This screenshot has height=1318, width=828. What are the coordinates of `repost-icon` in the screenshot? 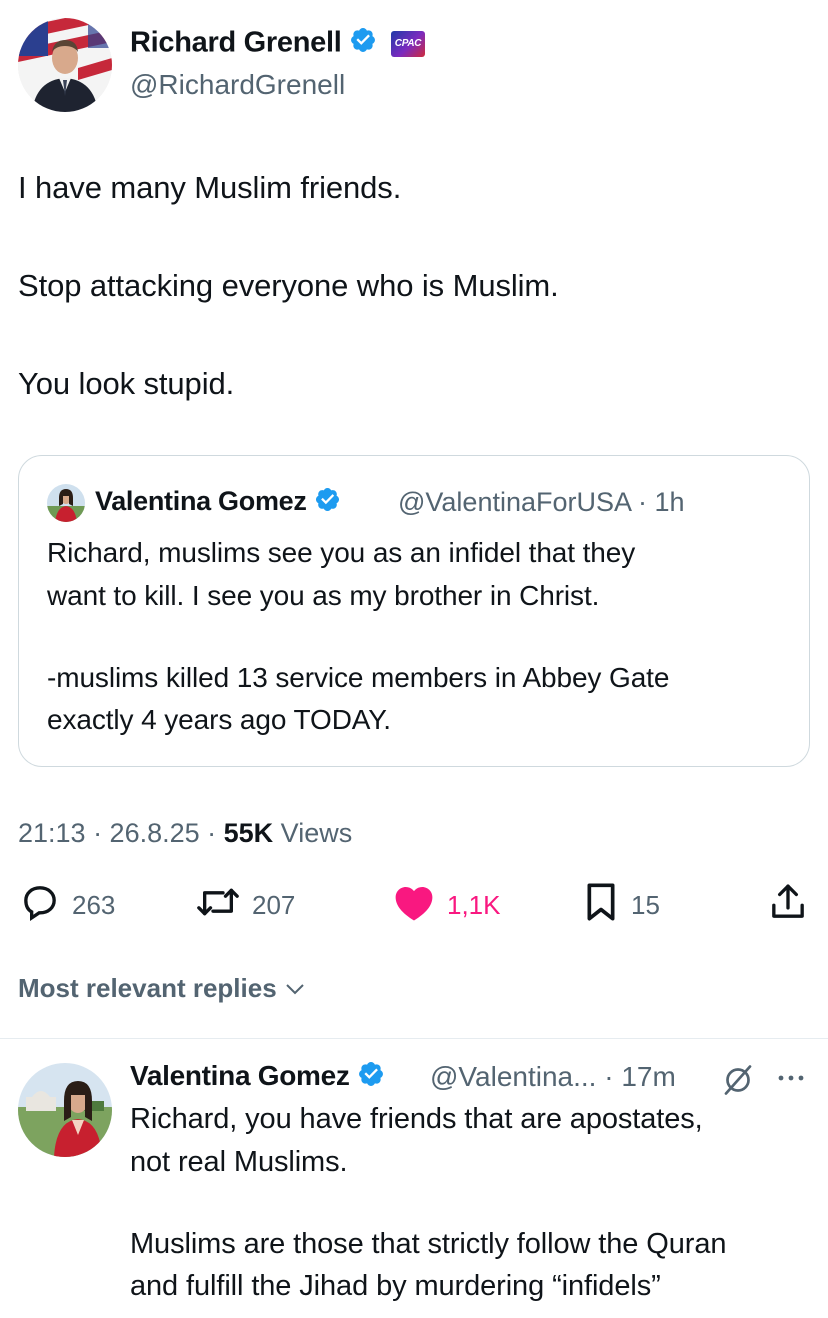 It's located at (218, 905).